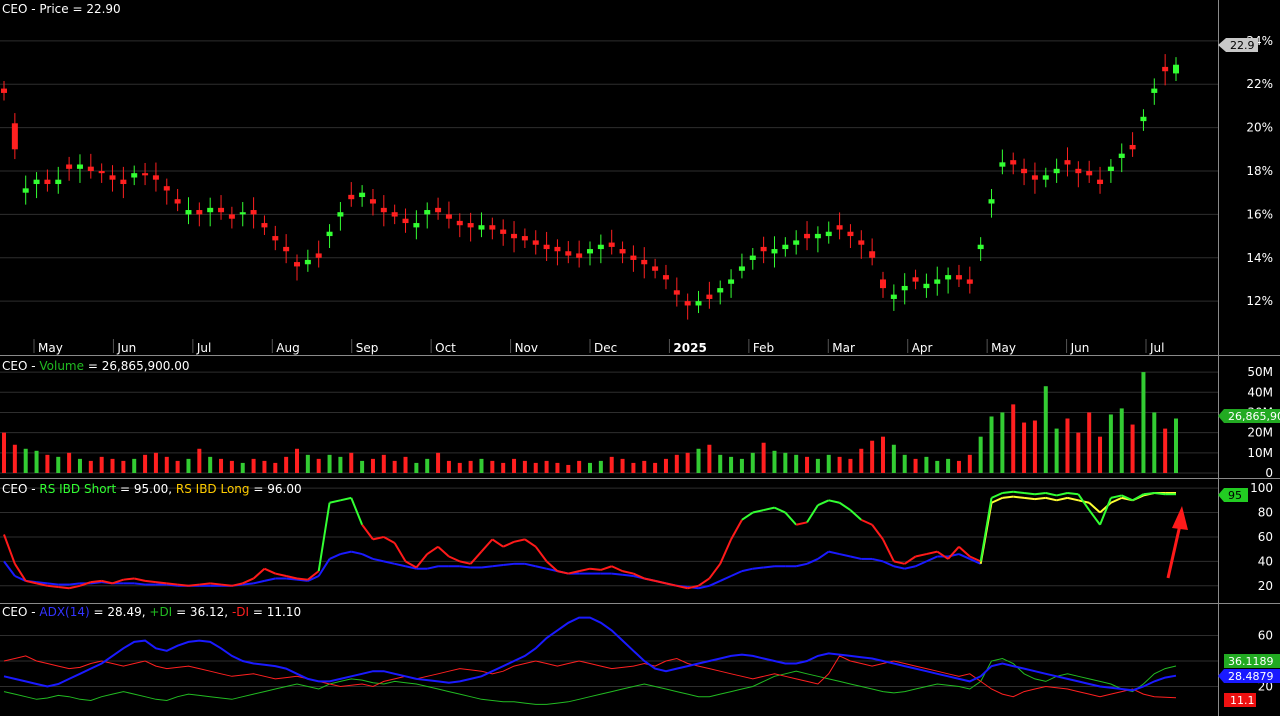 This screenshot has height=716, width=1280. I want to click on volume-tick-label: 10M, so click(1260, 453).